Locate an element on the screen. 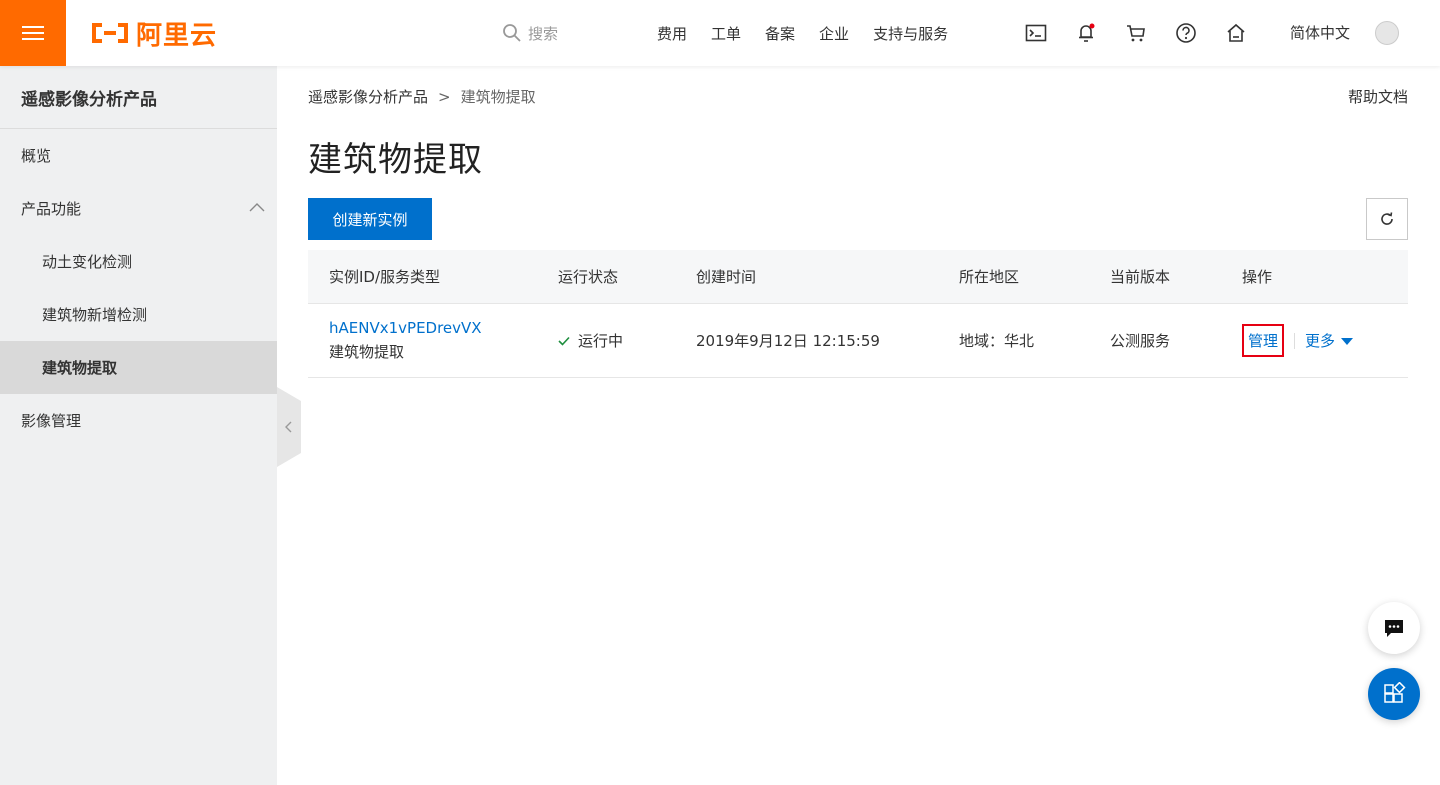 This screenshot has height=785, width=1440. breadcrumb: 遥感影像分析产品 > 建筑物提取 is located at coordinates (422, 96).